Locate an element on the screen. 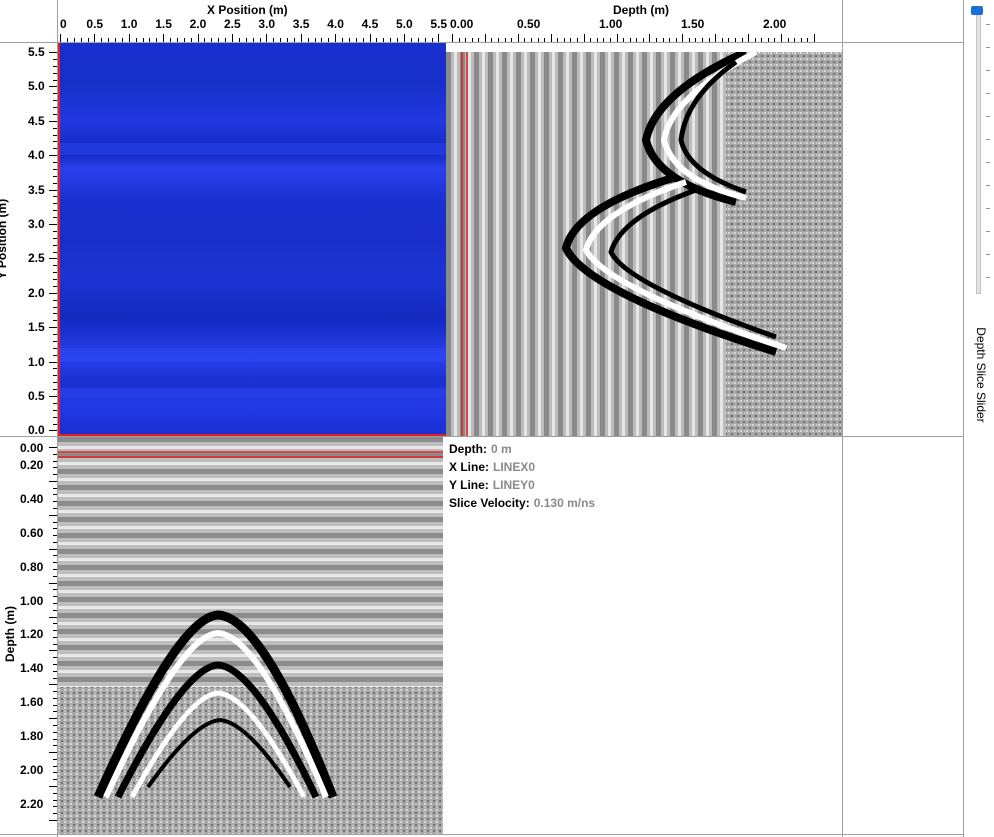  slider-track is located at coordinates (978, 150).